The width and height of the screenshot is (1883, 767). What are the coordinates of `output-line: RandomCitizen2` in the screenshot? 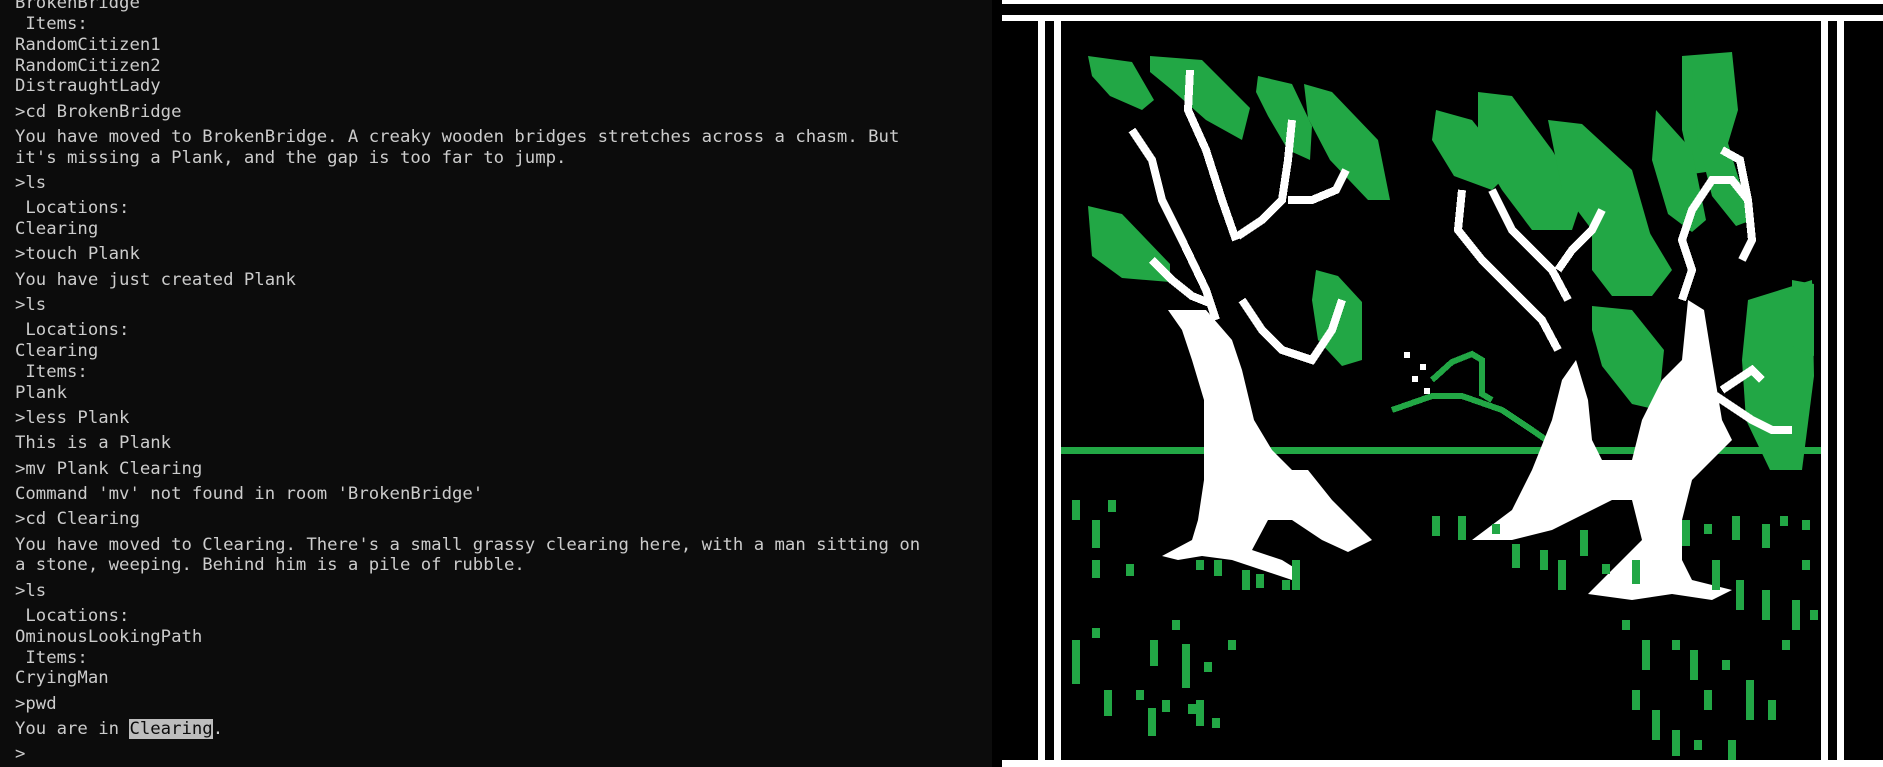 It's located at (88, 65).